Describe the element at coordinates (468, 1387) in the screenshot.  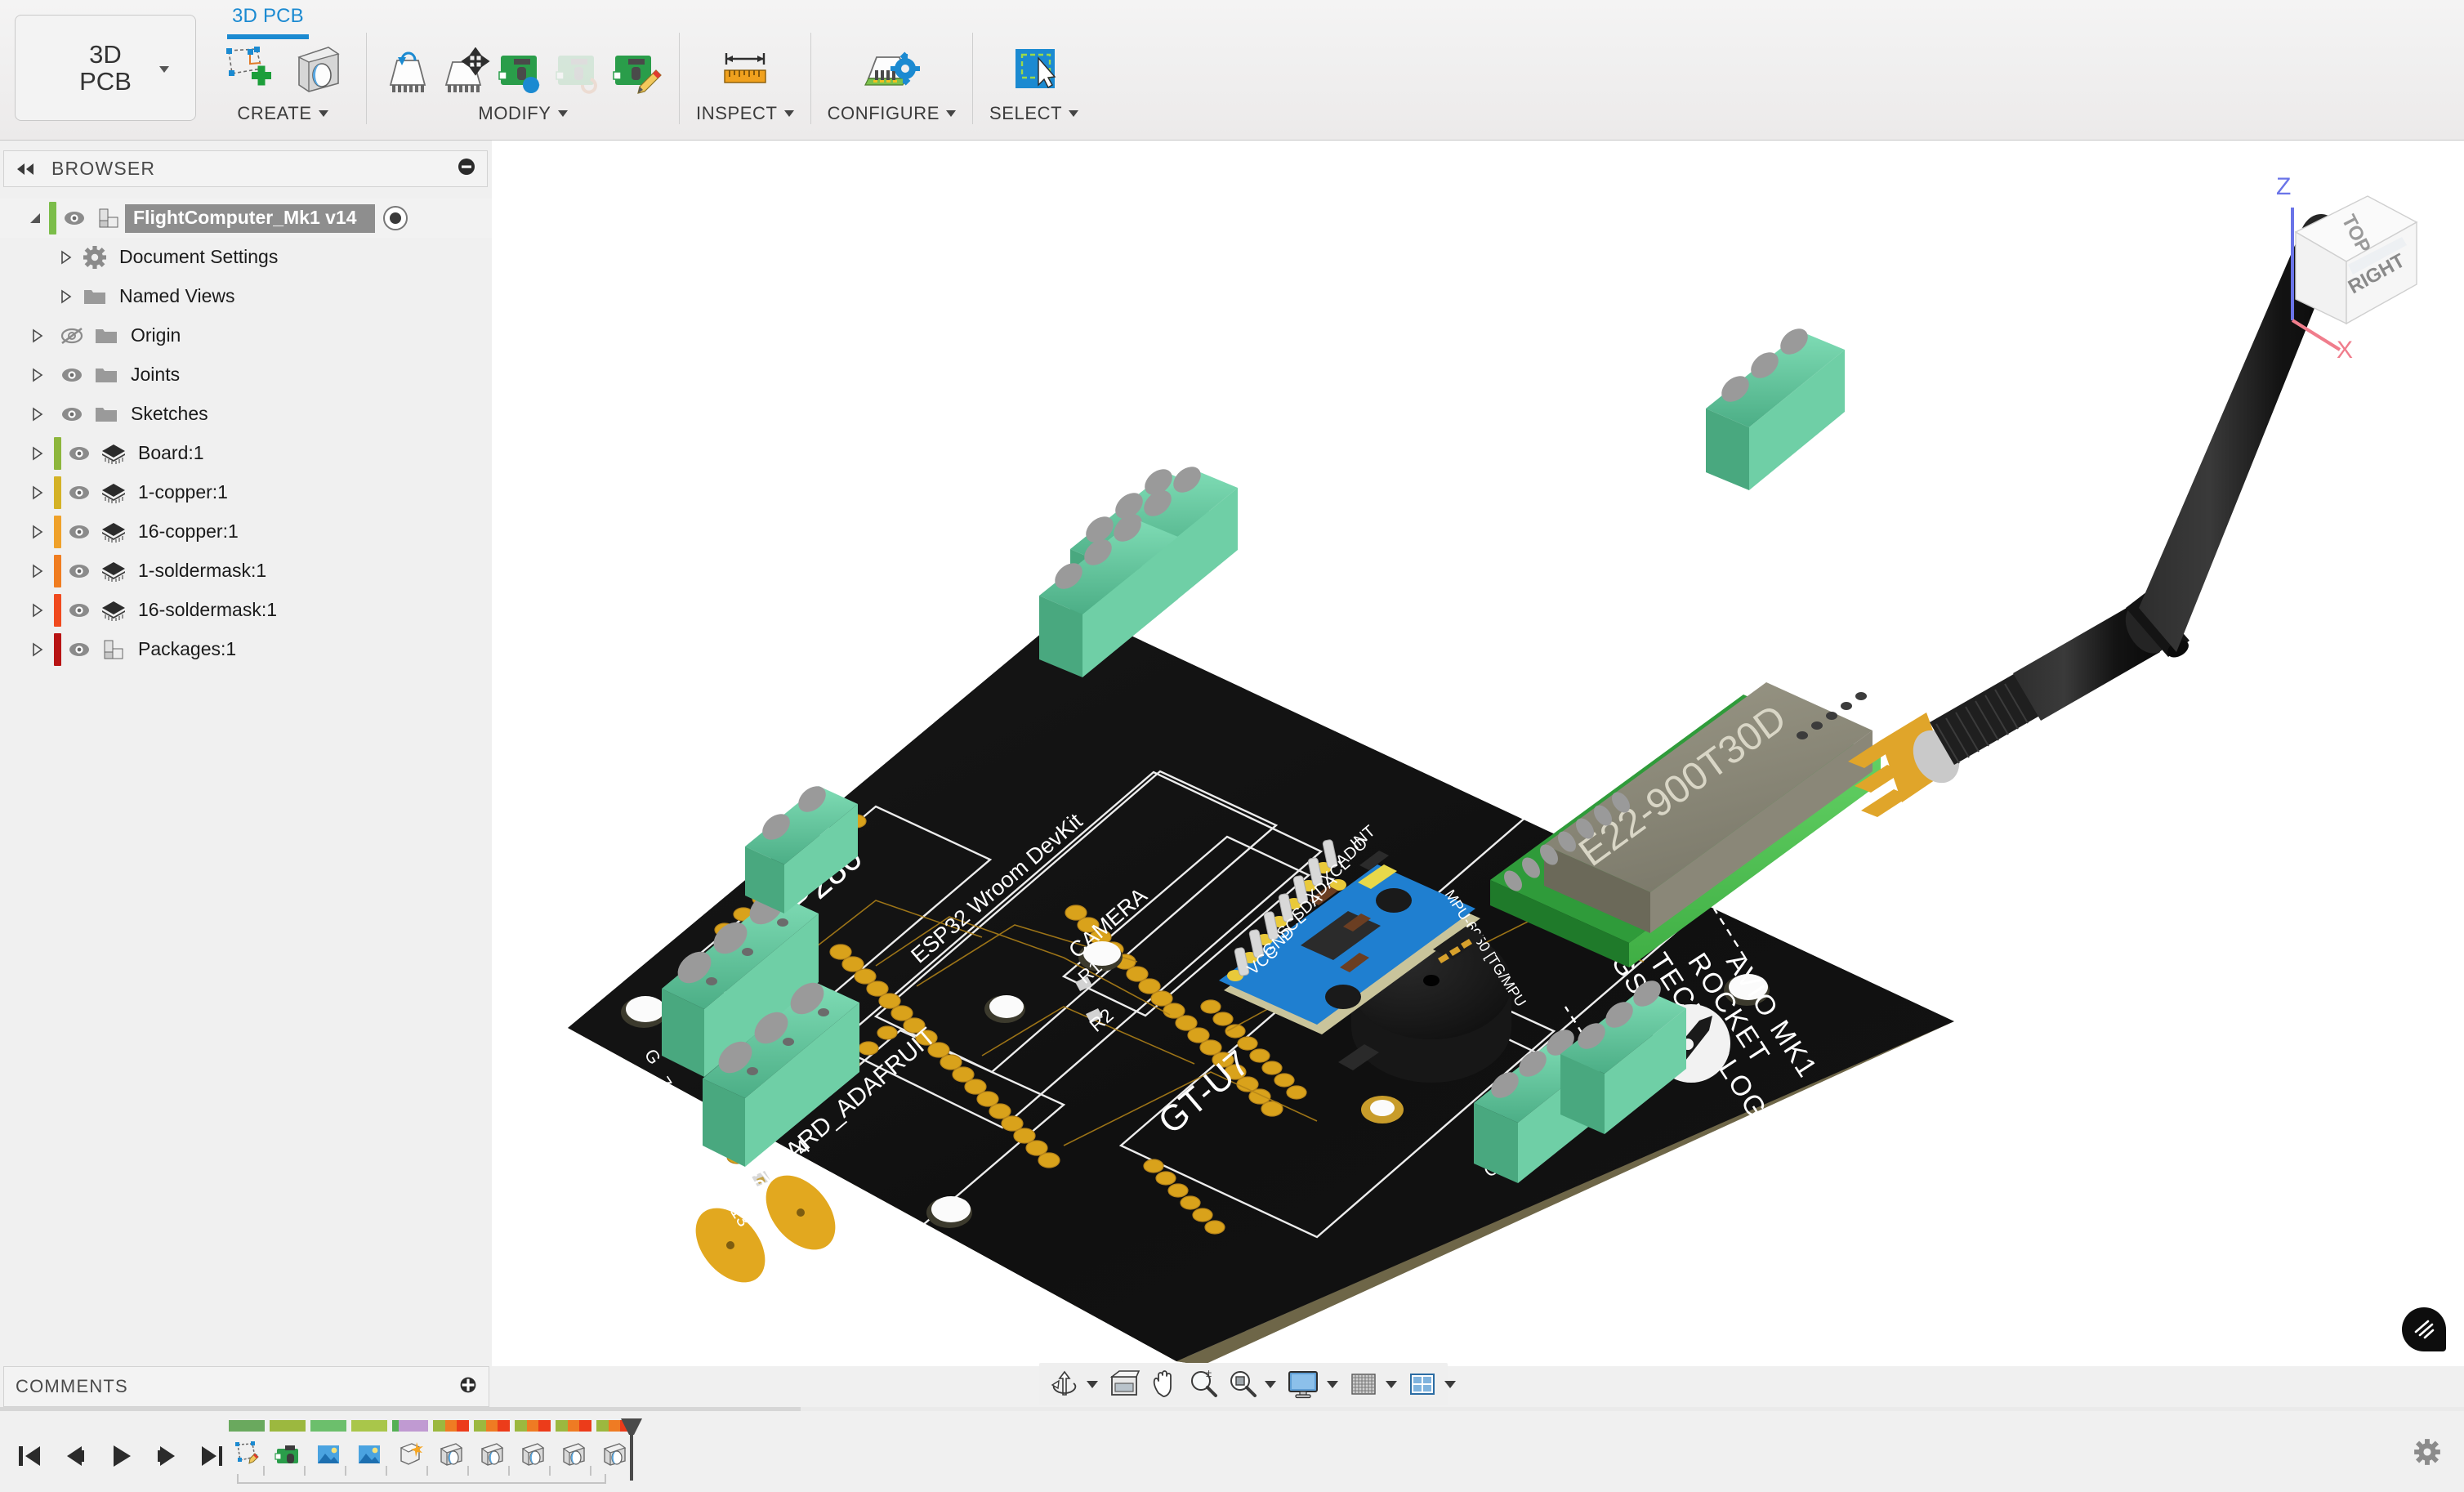
I see `add-comment-icon` at that location.